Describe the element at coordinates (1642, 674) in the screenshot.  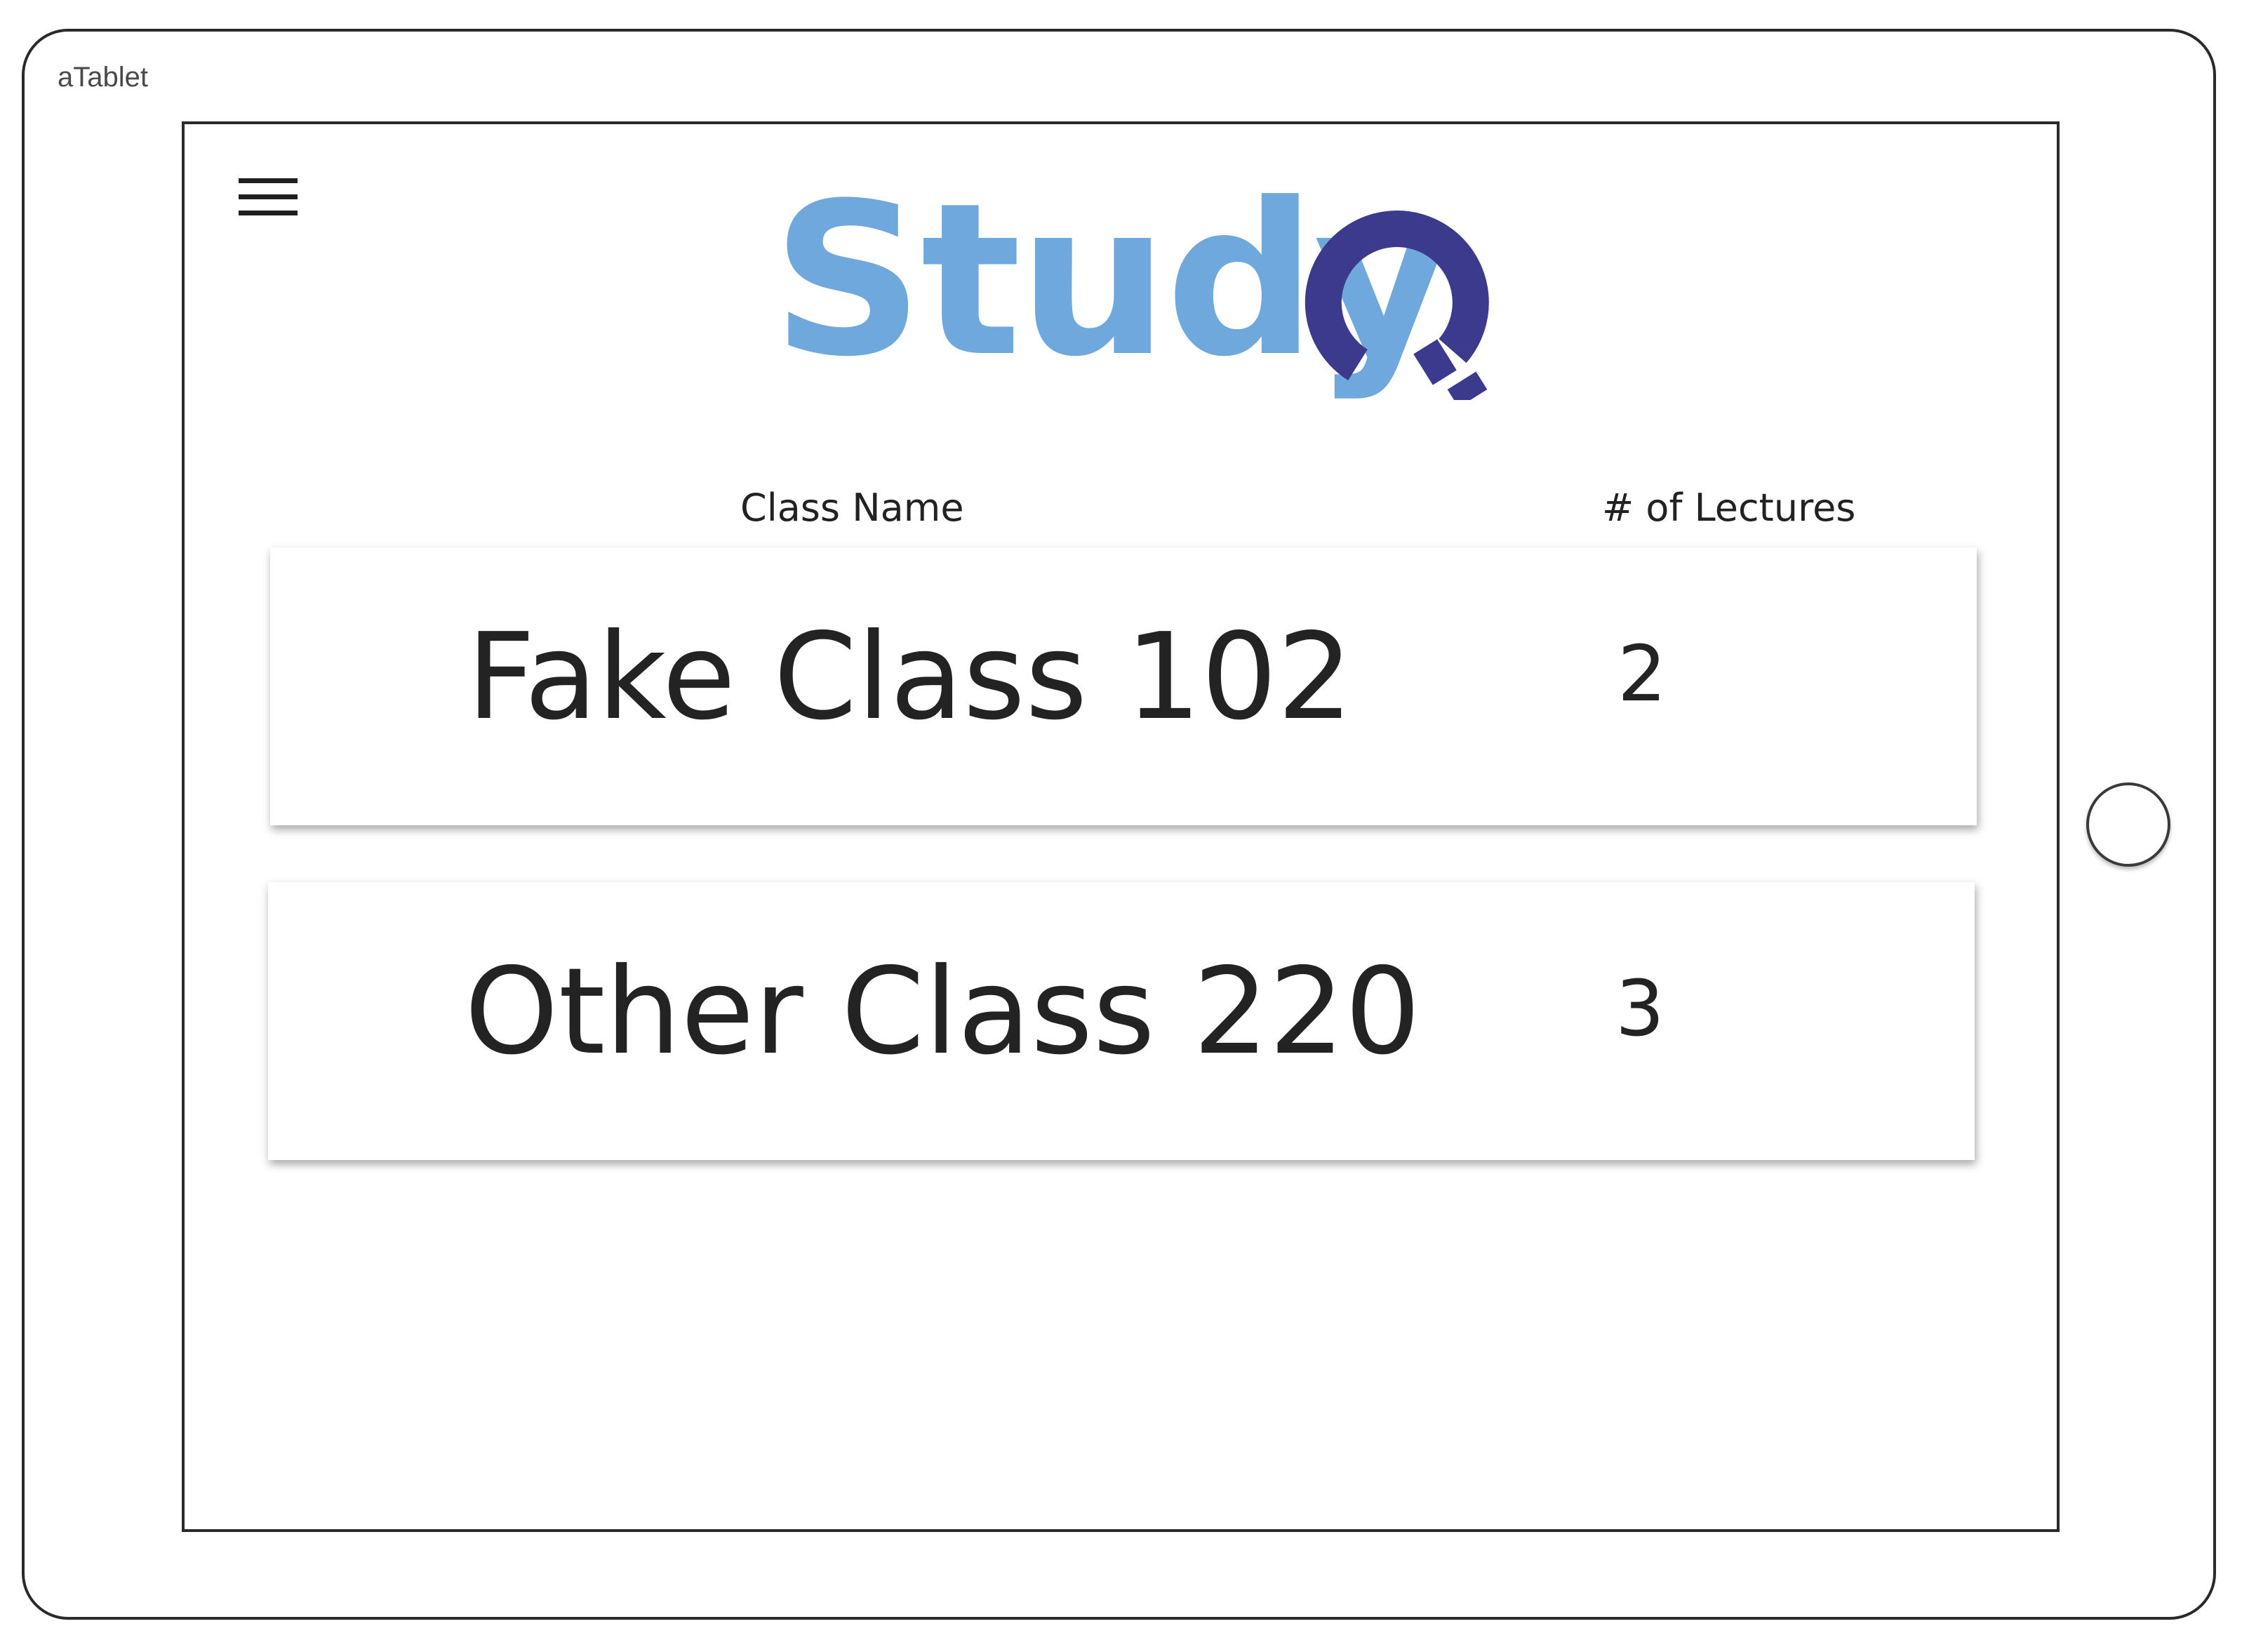
I see `lecture-count: 2` at that location.